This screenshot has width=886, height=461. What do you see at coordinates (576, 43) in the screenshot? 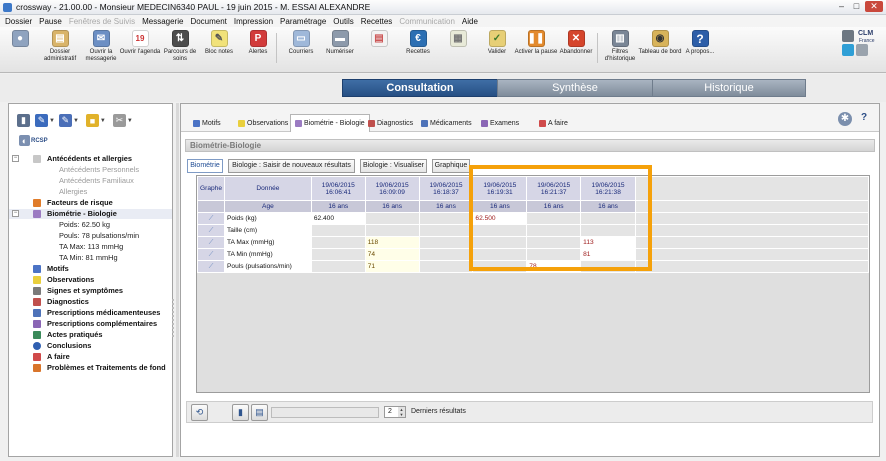
I see `abandonner-button: ✕ Abandonner` at bounding box center [576, 43].